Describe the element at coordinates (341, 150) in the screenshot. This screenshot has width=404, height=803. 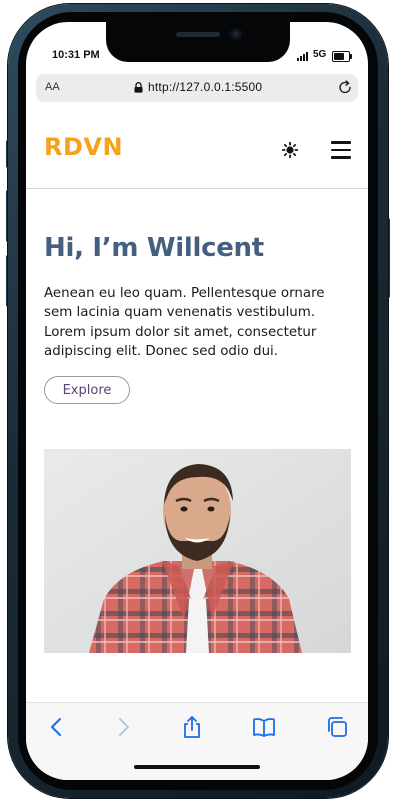
I see `hamburger-menu-icon` at that location.